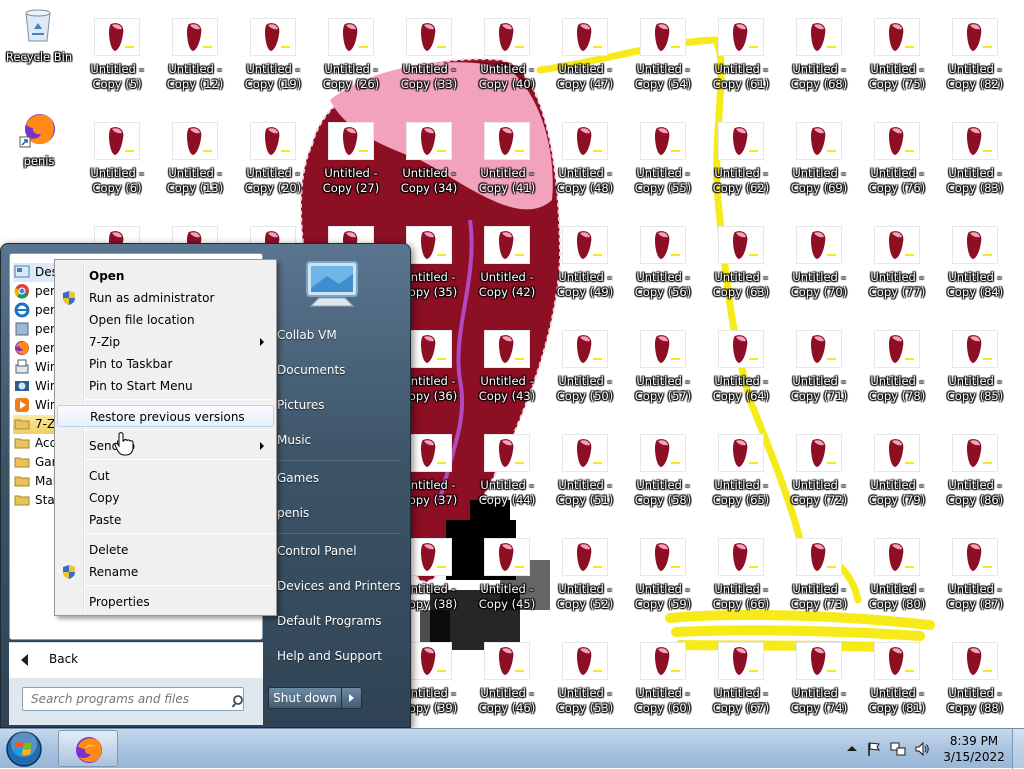  Describe the element at coordinates (819, 274) in the screenshot. I see `desktop-file-icon: Untitled - Copy (70)` at that location.